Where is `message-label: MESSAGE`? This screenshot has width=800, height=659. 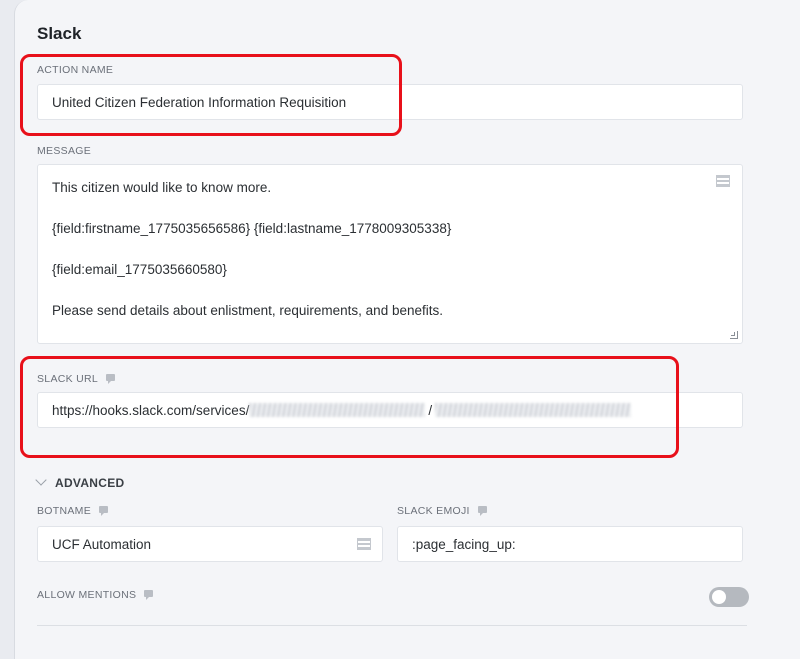
message-label: MESSAGE is located at coordinates (64, 151).